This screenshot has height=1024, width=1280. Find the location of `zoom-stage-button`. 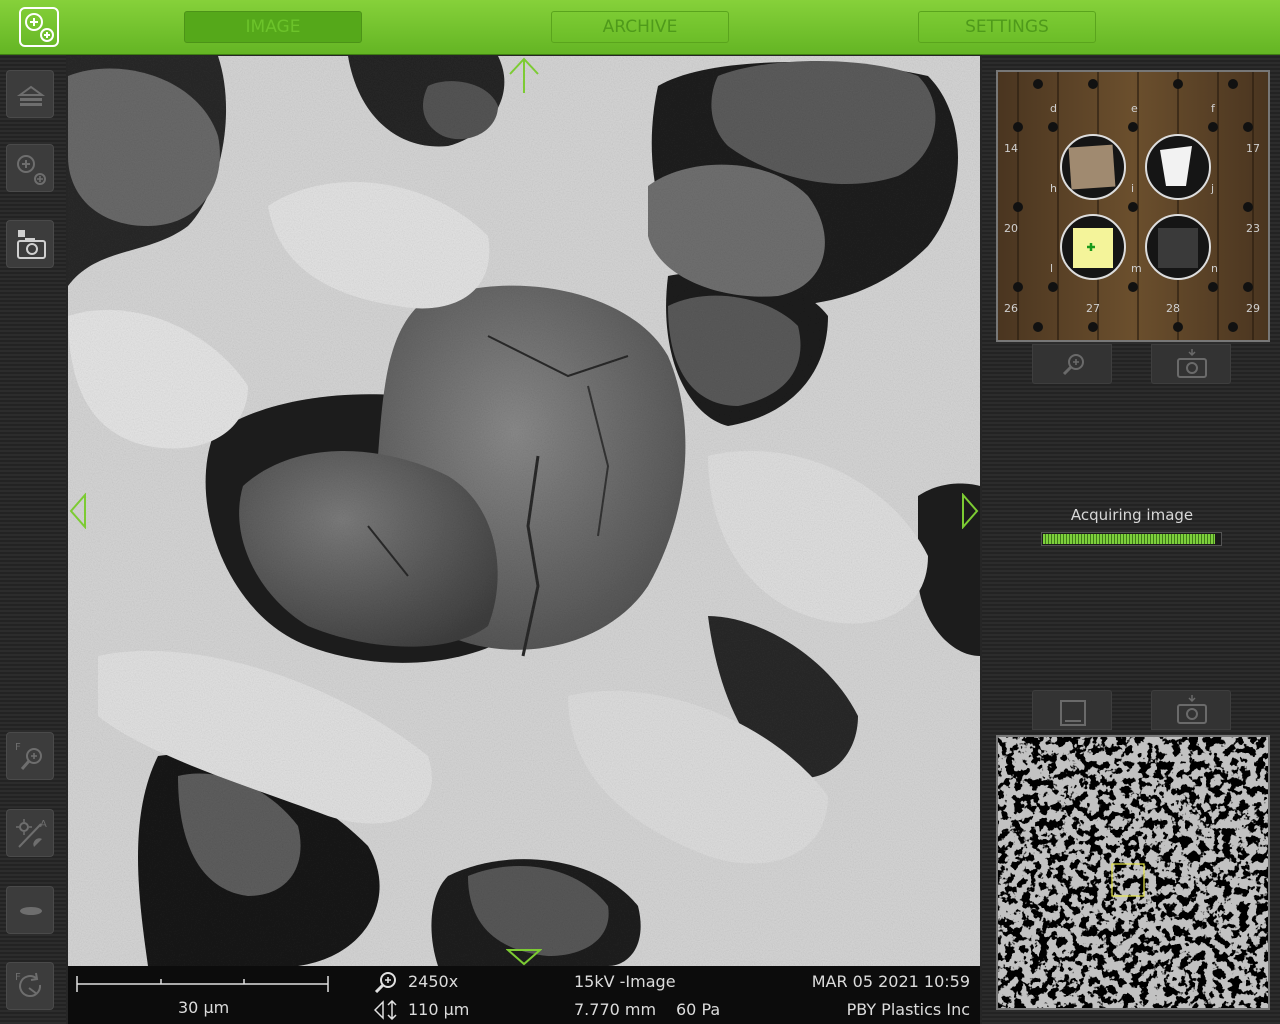

zoom-stage-button is located at coordinates (30, 168).